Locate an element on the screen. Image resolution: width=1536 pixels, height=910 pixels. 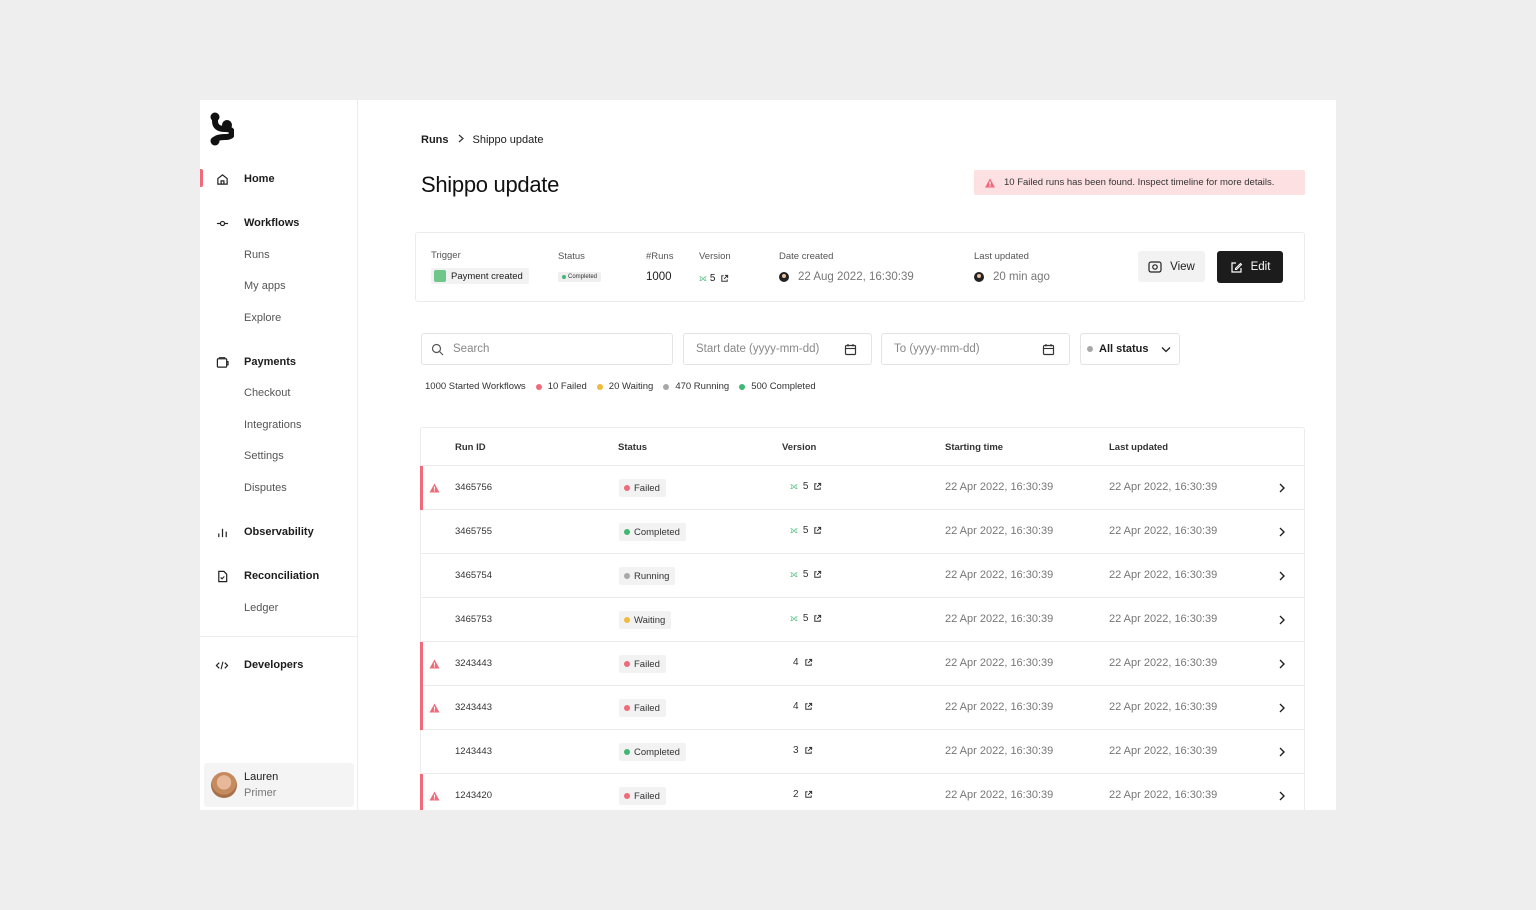
sidebar-item-observability: Observability is located at coordinates (278, 532).